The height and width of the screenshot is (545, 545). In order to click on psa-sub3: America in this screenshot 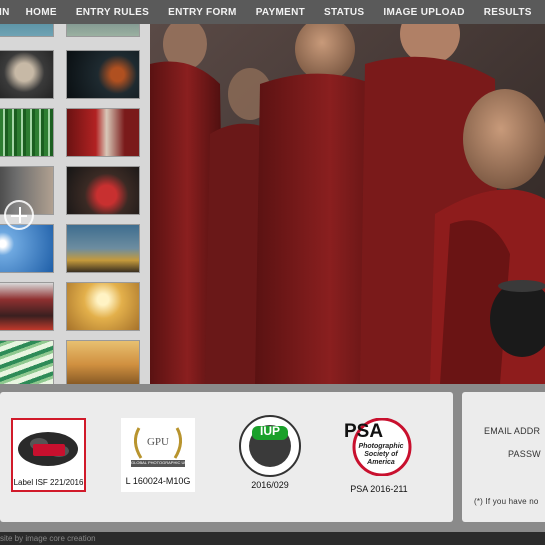, I will do `click(381, 462)`.